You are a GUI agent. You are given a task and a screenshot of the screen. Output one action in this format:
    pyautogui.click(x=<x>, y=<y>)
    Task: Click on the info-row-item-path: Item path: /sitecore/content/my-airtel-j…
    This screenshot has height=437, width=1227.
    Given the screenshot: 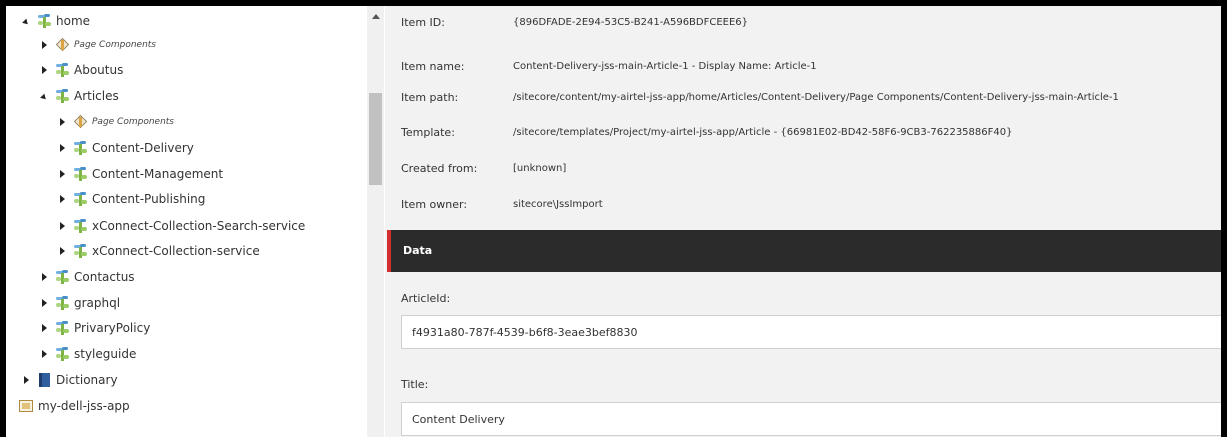 What is the action you would take?
    pyautogui.click(x=760, y=97)
    